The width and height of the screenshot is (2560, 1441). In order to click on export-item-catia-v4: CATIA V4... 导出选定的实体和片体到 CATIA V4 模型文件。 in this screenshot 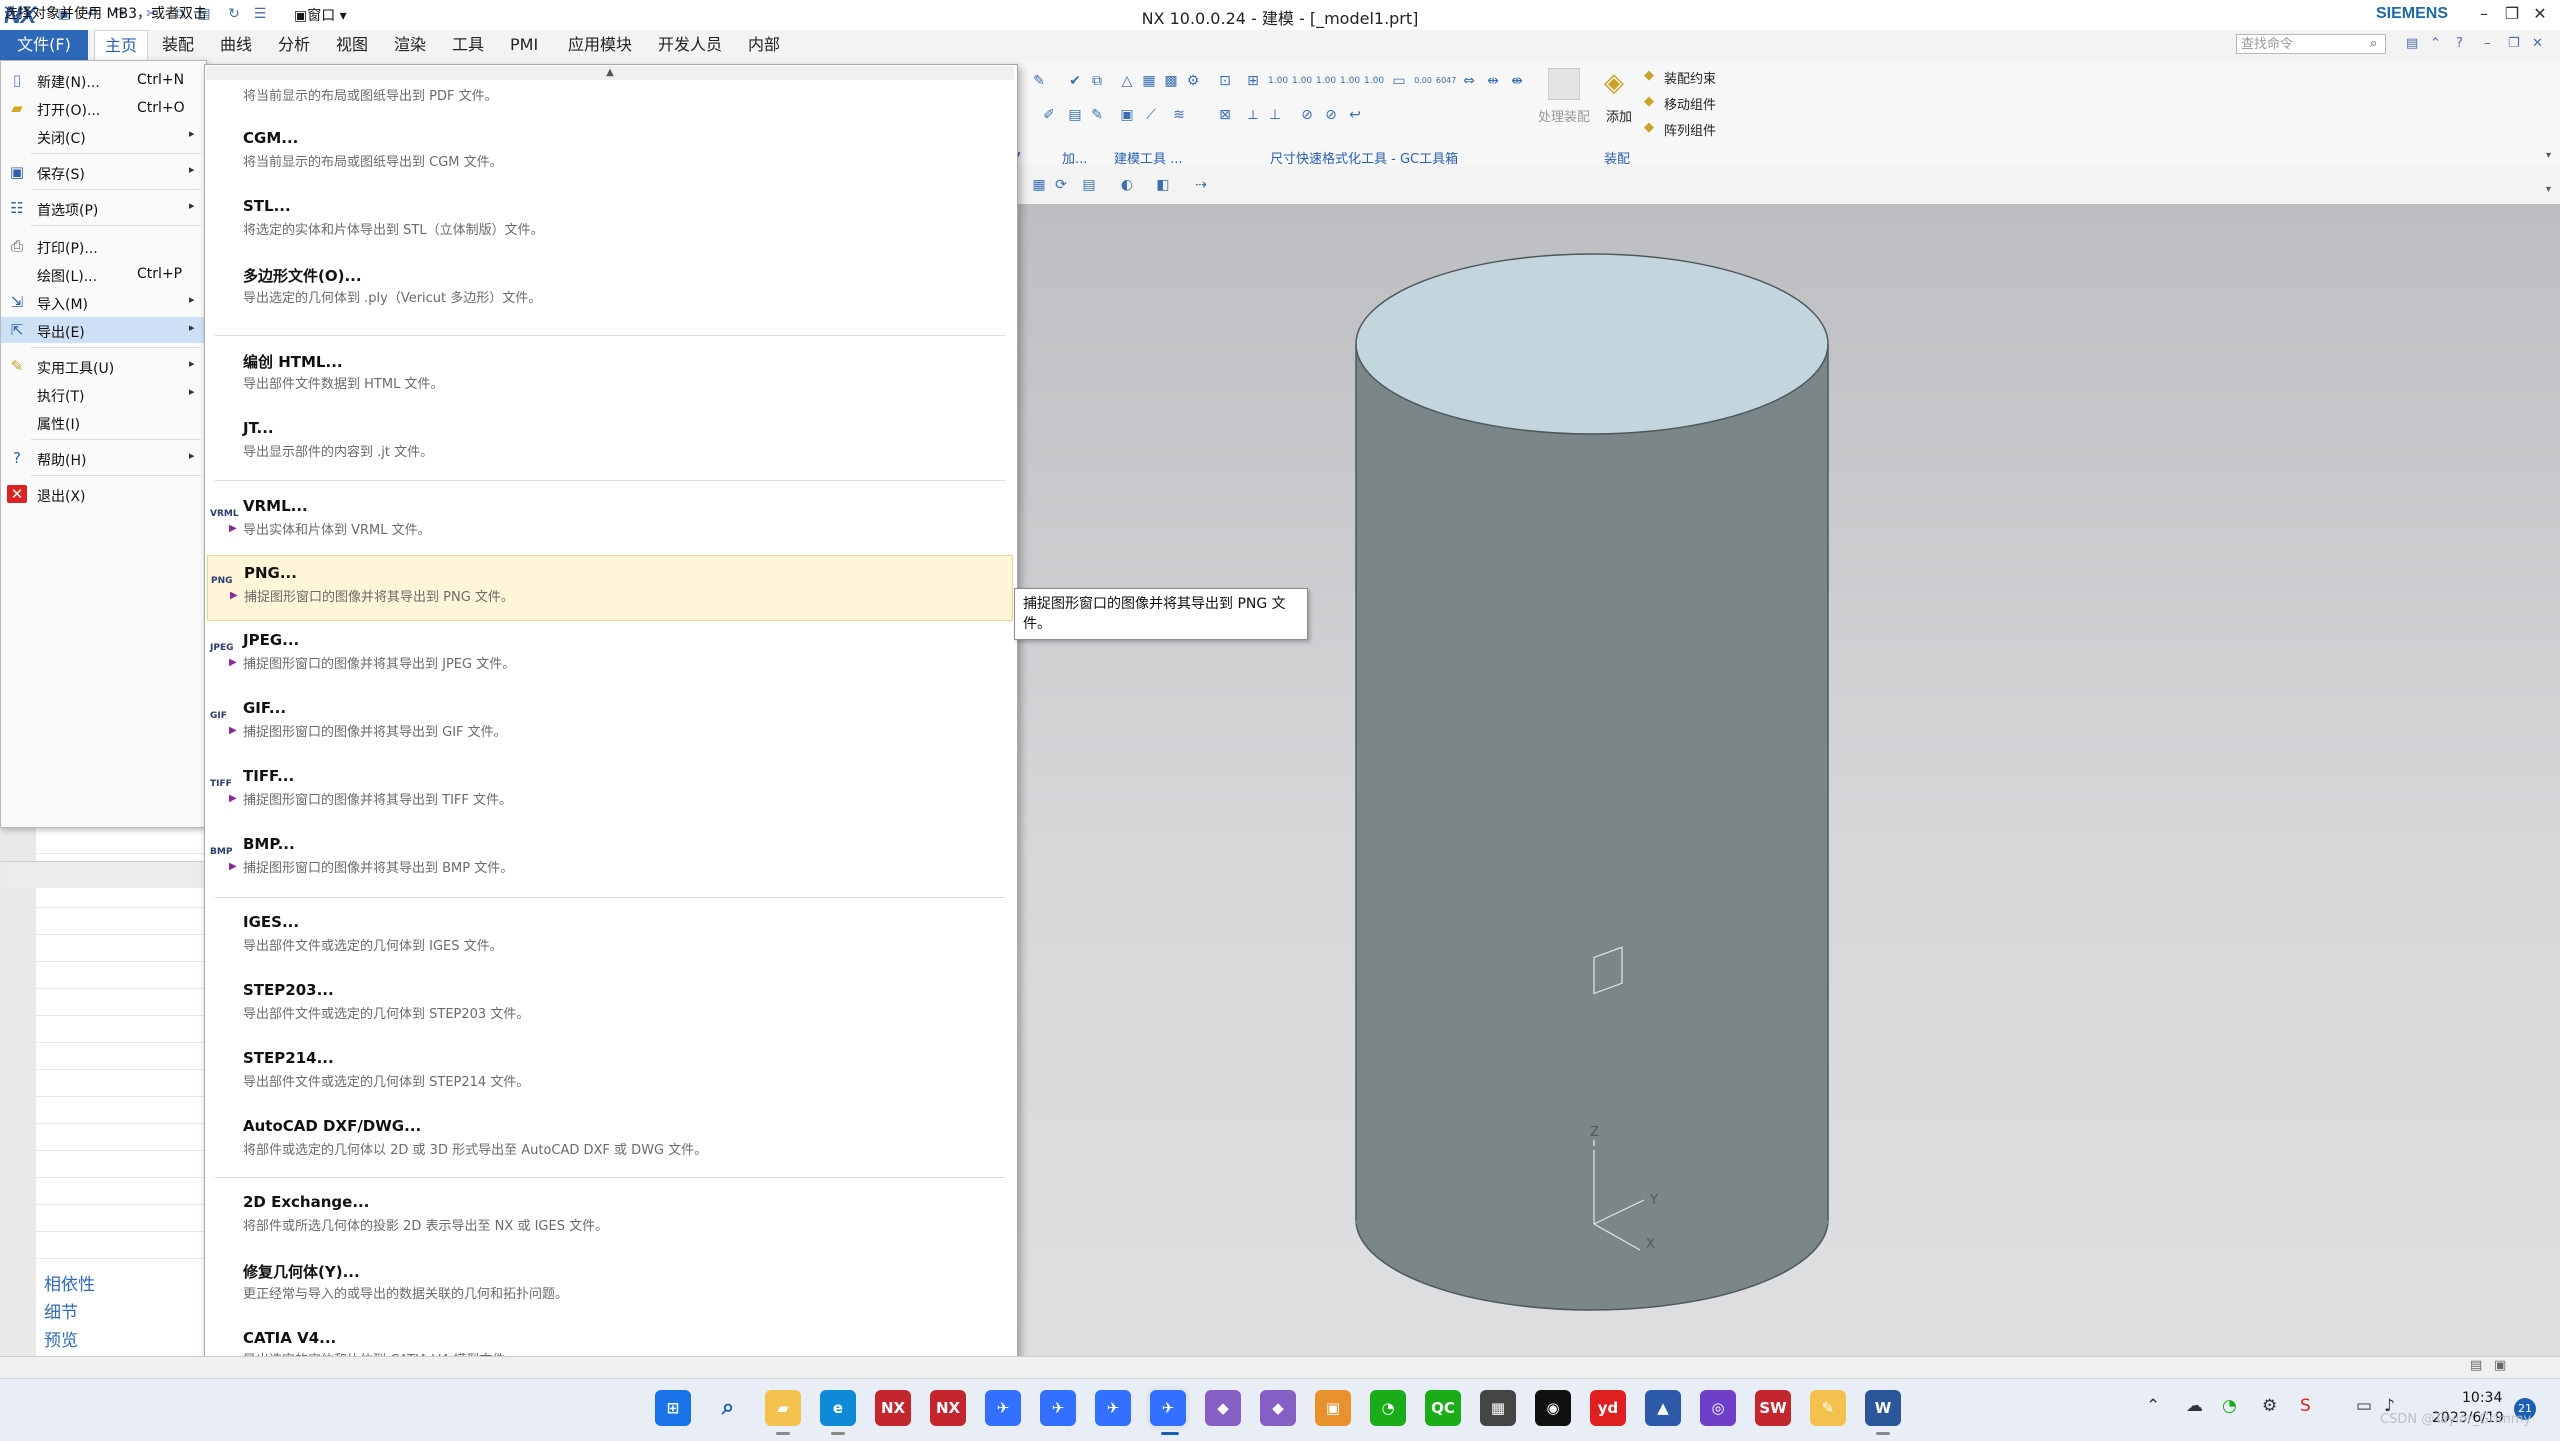, I will do `click(610, 1344)`.